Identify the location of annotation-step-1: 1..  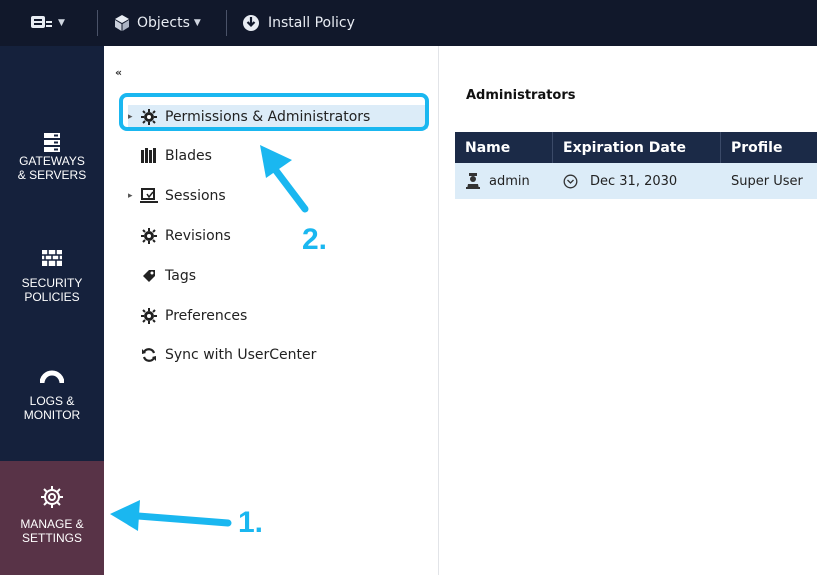
(251, 522).